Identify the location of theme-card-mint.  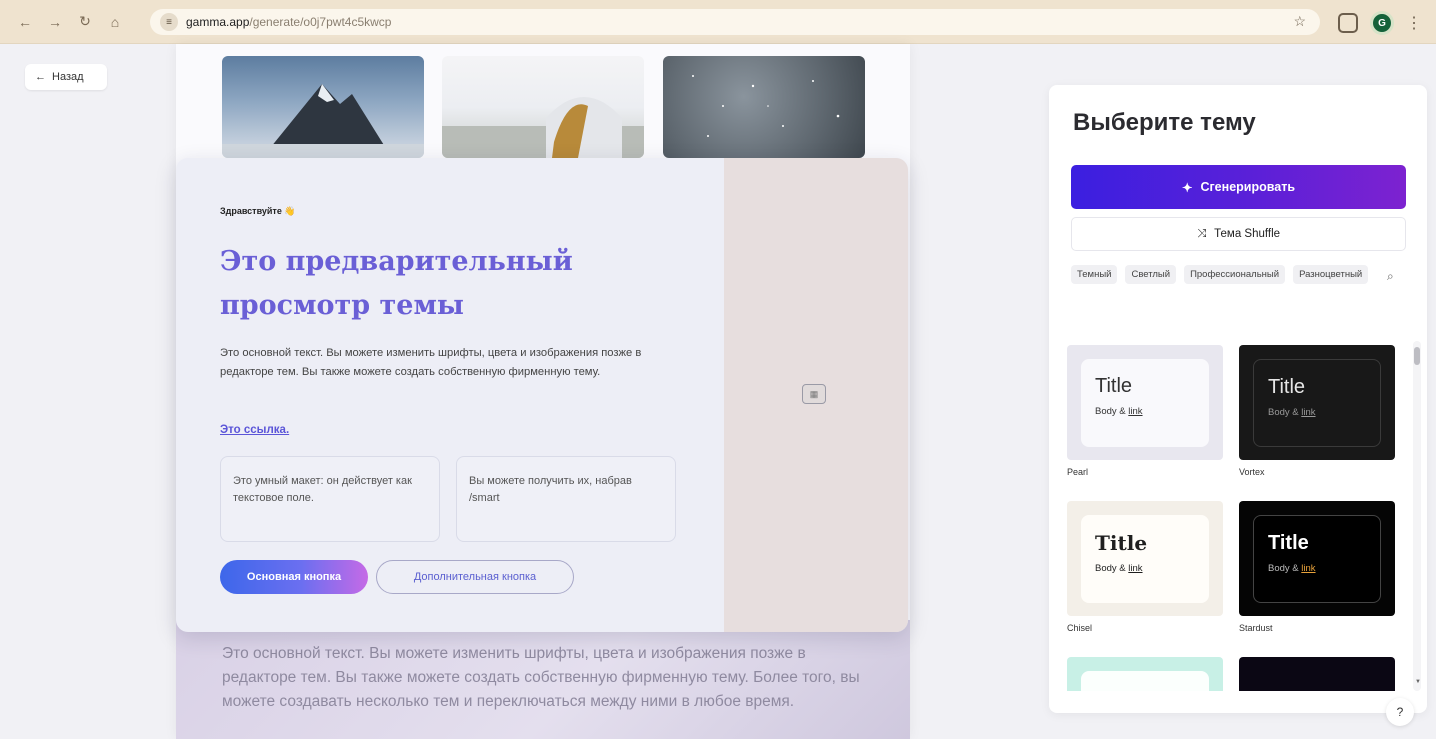
(1145, 674).